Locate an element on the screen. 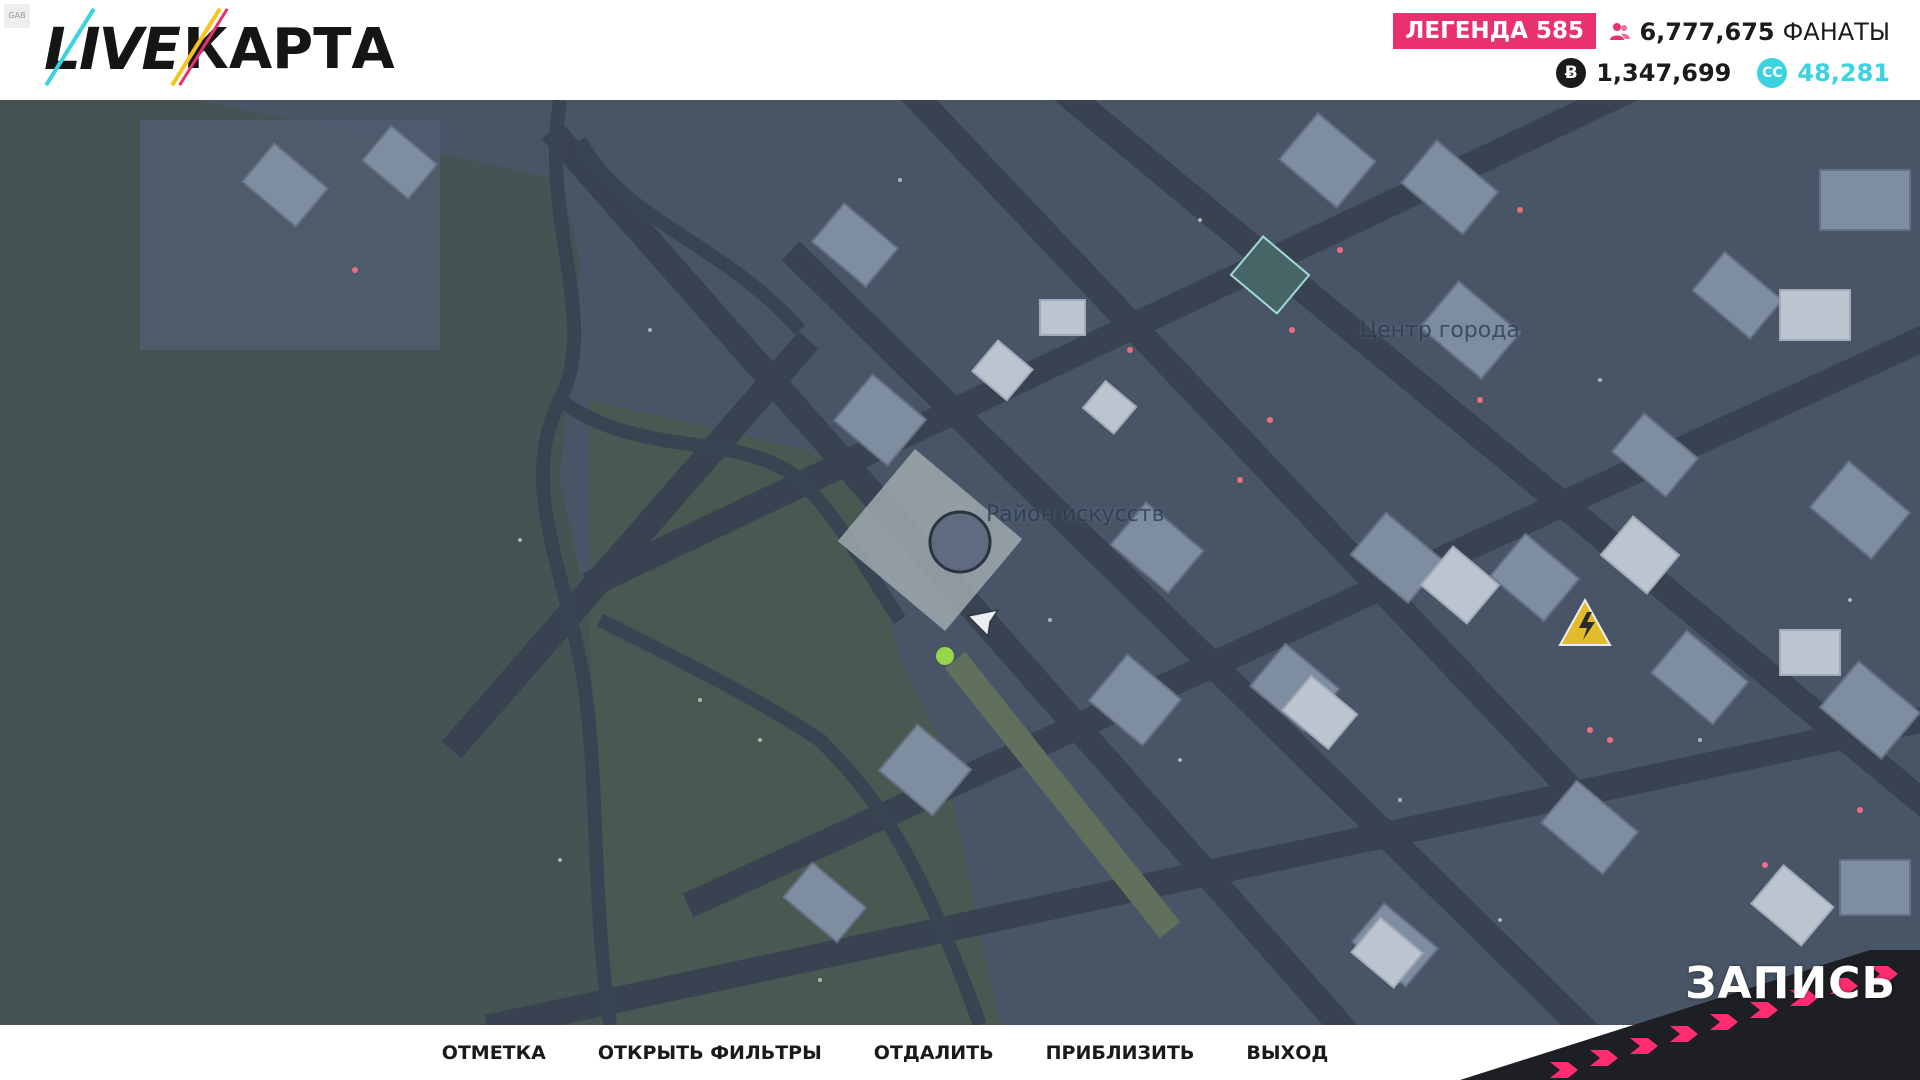  fans-icon is located at coordinates (1620, 31).